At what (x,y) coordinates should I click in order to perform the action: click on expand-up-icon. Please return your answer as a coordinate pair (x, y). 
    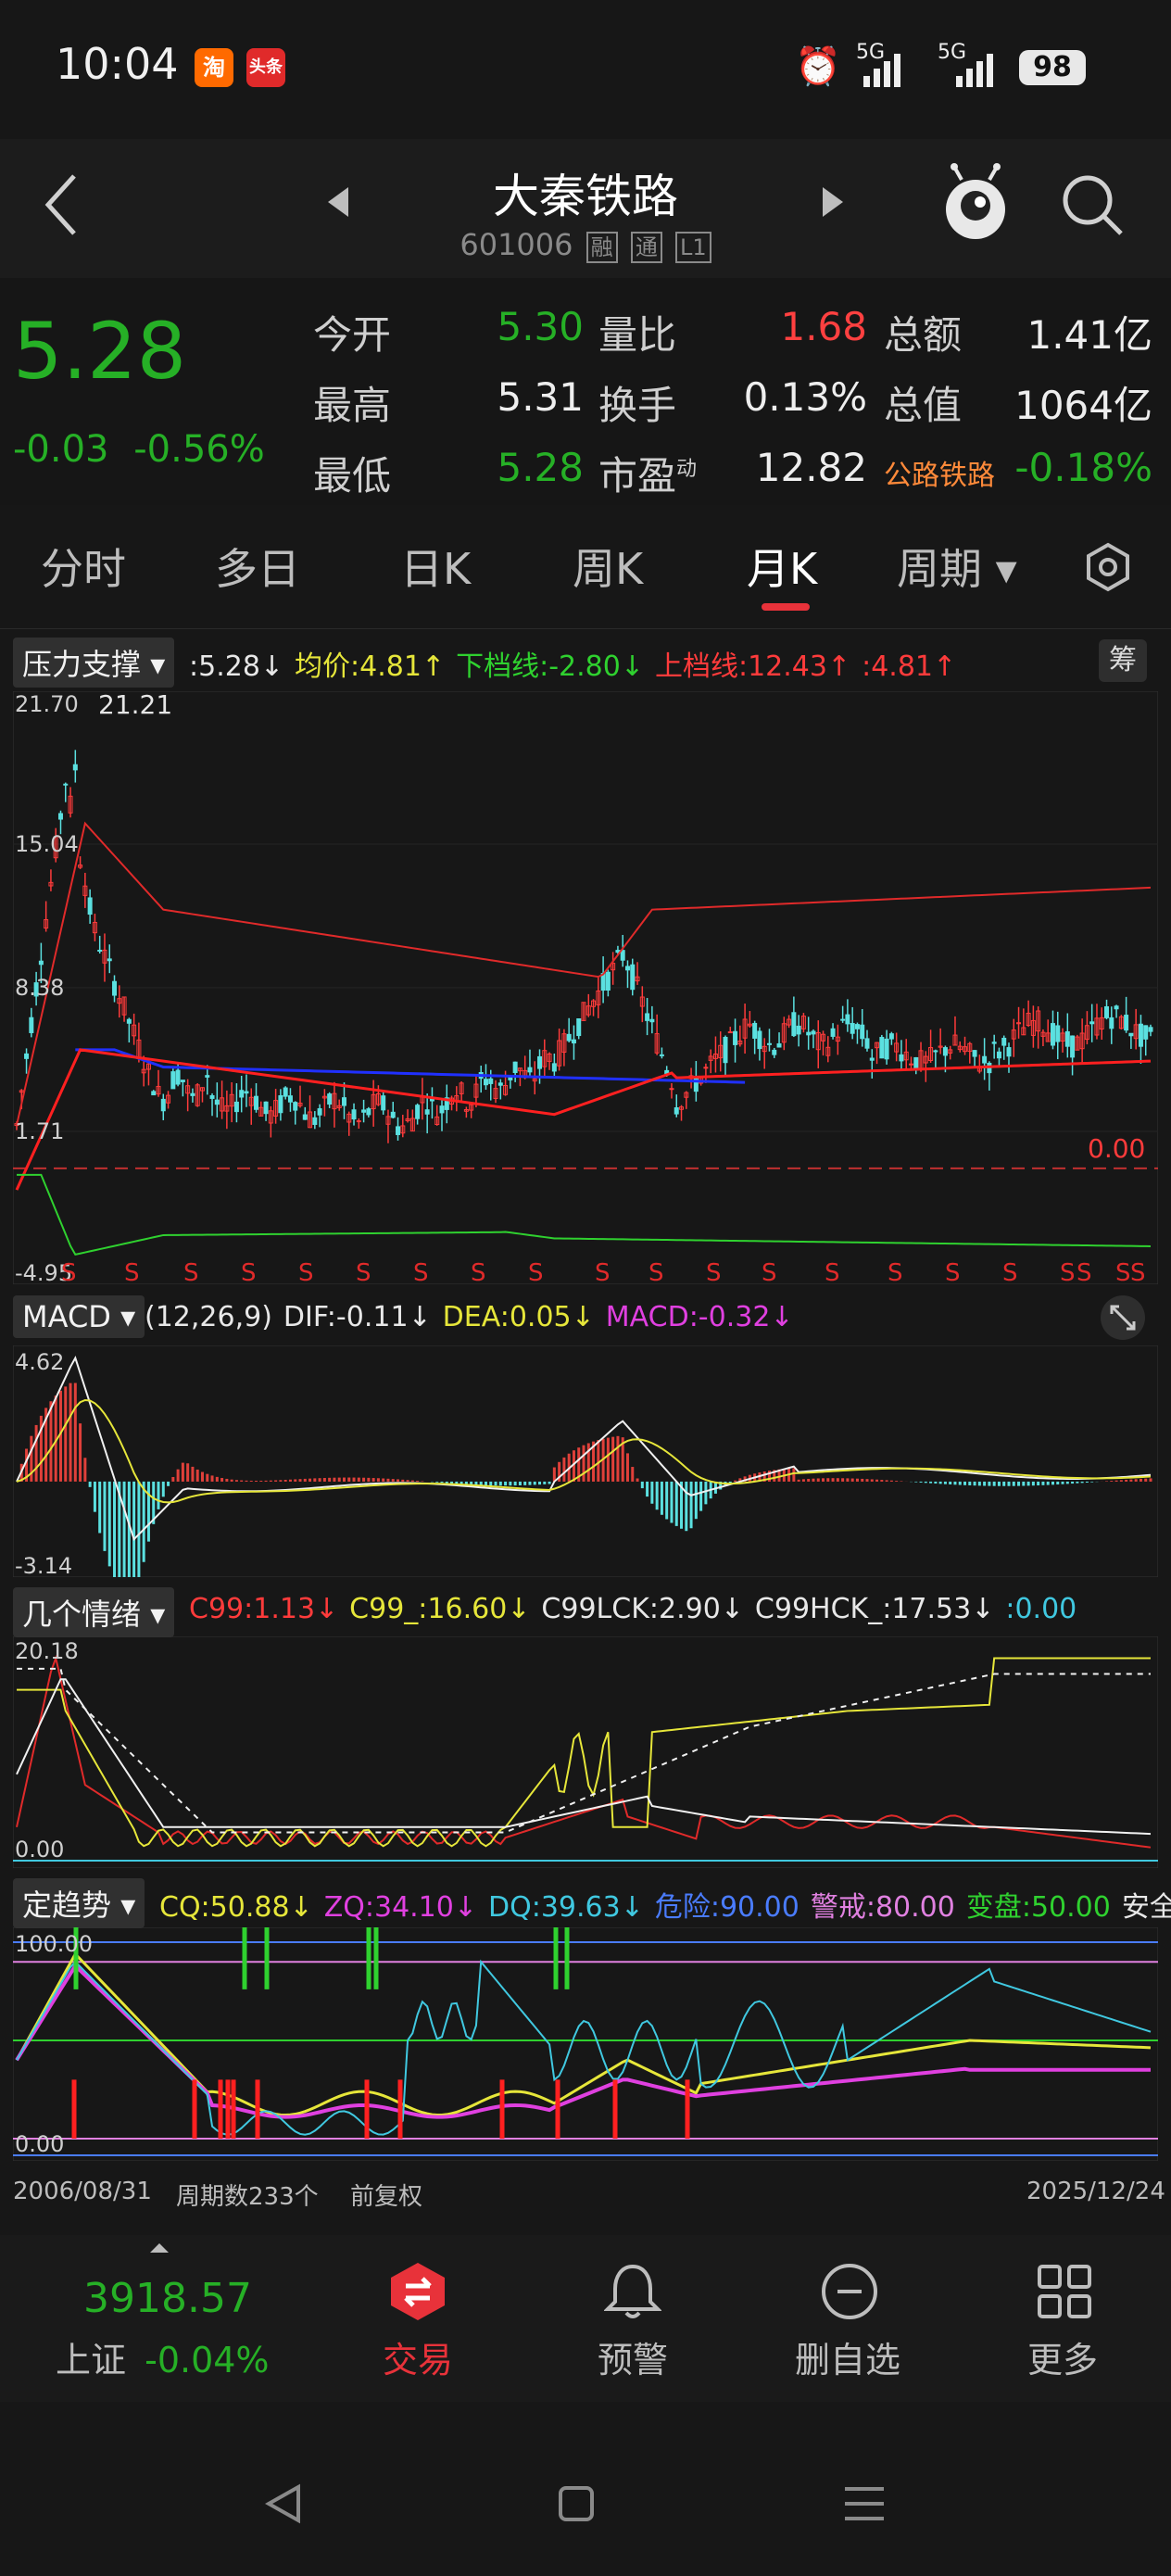
    Looking at the image, I should click on (159, 2248).